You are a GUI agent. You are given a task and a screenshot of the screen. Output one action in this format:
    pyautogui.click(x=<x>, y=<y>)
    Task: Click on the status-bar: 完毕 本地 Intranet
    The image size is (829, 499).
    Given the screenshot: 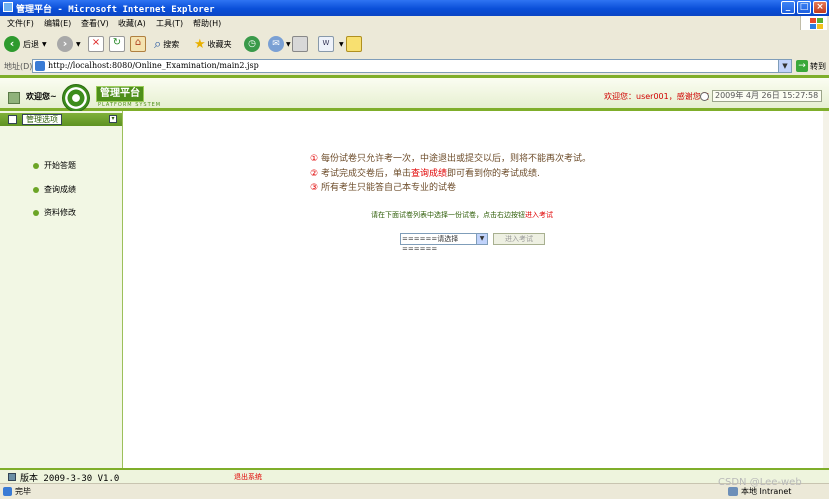 What is the action you would take?
    pyautogui.click(x=414, y=491)
    